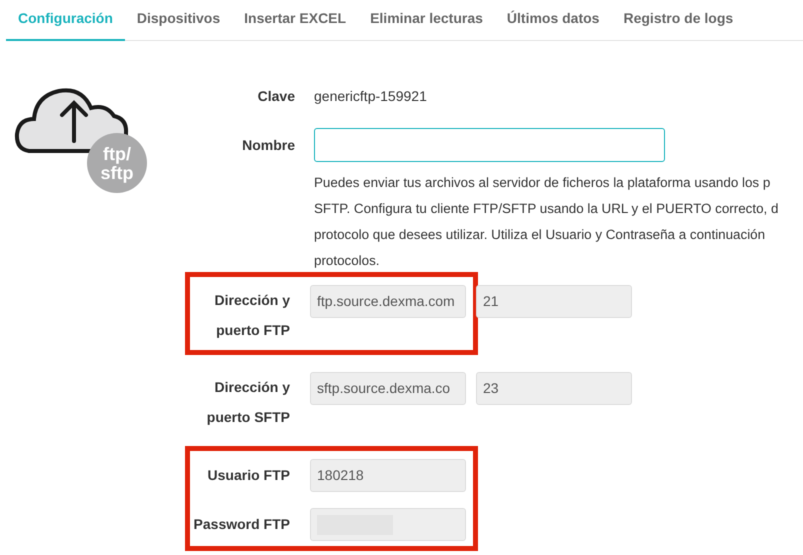 This screenshot has width=803, height=555. Describe the element at coordinates (241, 524) in the screenshot. I see `field-label: Password FTP` at that location.